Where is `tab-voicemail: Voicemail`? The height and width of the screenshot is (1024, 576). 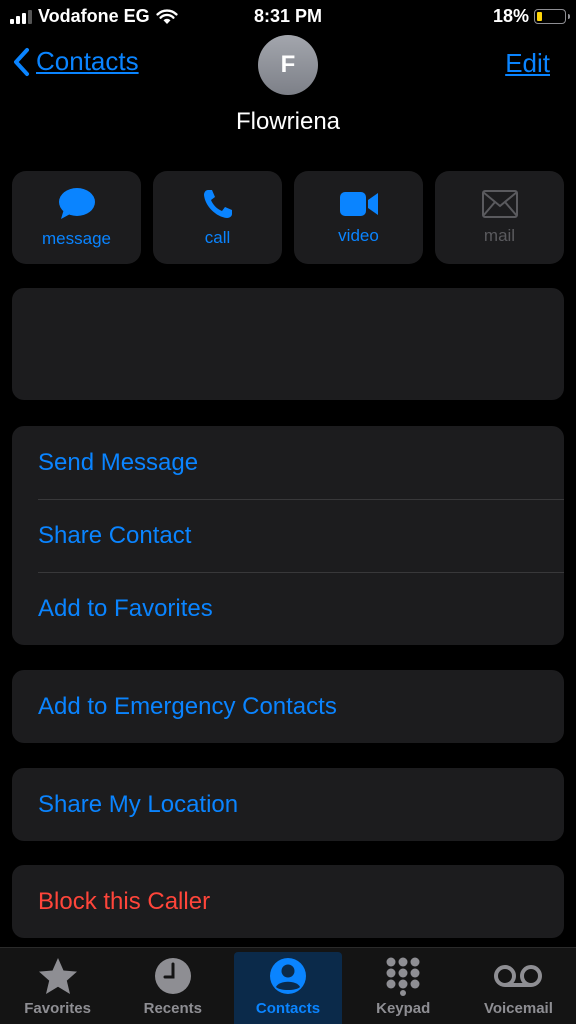 tab-voicemail: Voicemail is located at coordinates (518, 986).